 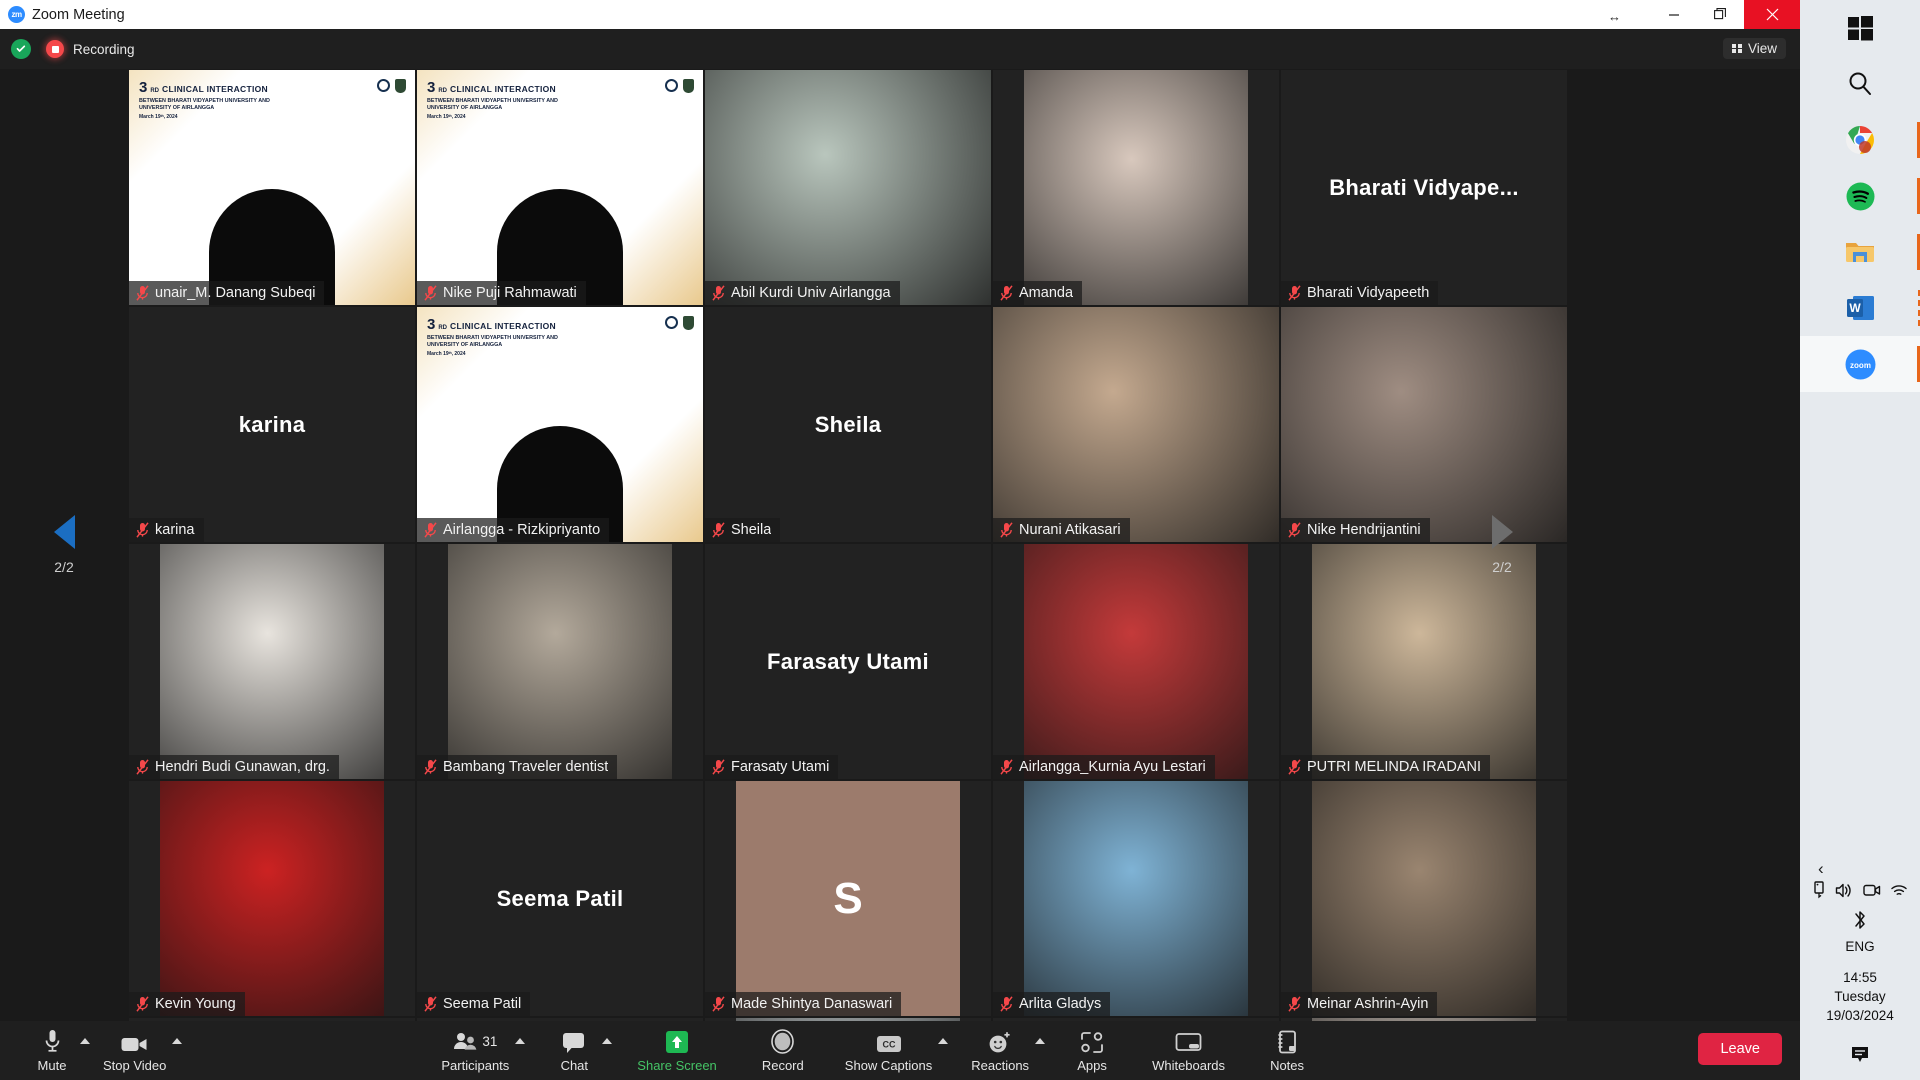 I want to click on participant-tile: Amanda, so click(x=1136, y=187).